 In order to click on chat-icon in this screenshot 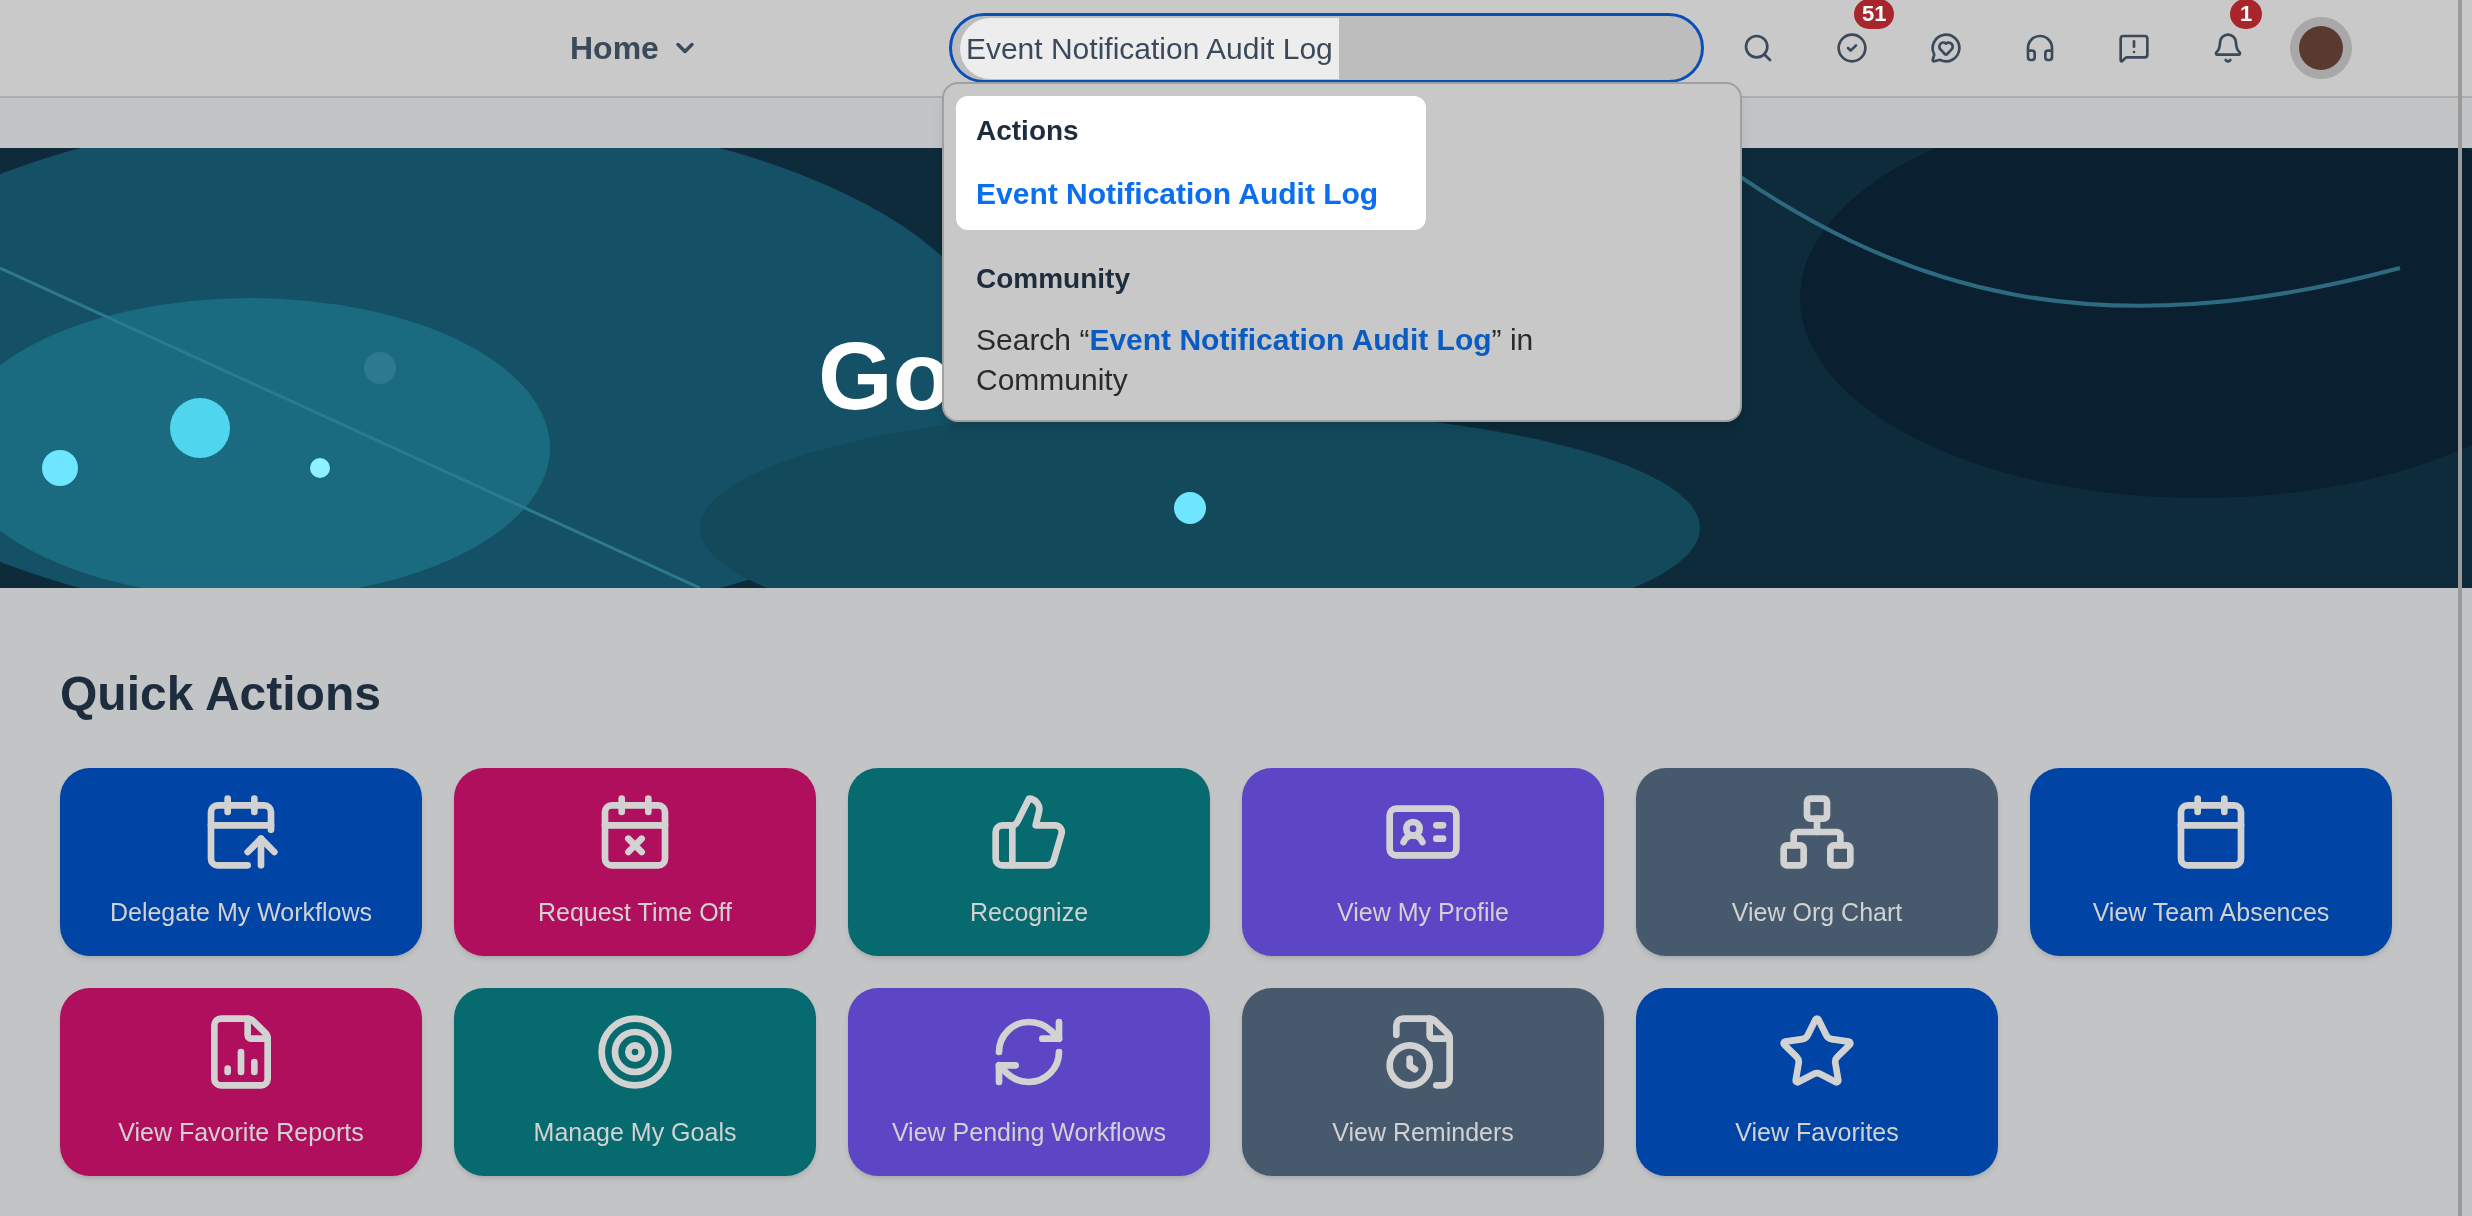, I will do `click(1946, 48)`.